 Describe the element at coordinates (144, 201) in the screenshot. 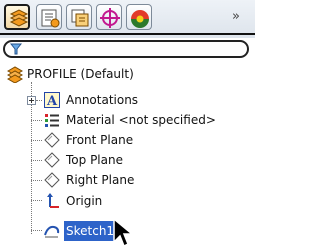

I see `tree-item-origin: Origin` at that location.